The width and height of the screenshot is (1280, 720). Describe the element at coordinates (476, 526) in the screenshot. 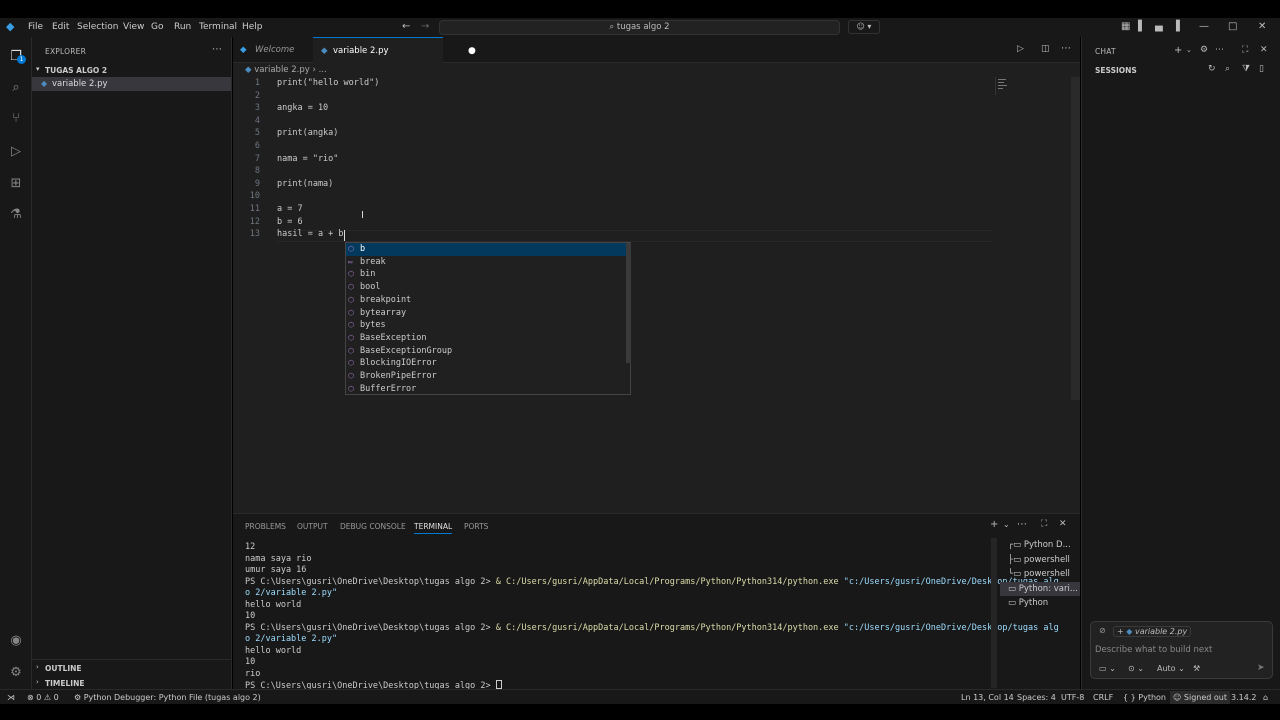

I see `tab-ports: PORTS` at that location.